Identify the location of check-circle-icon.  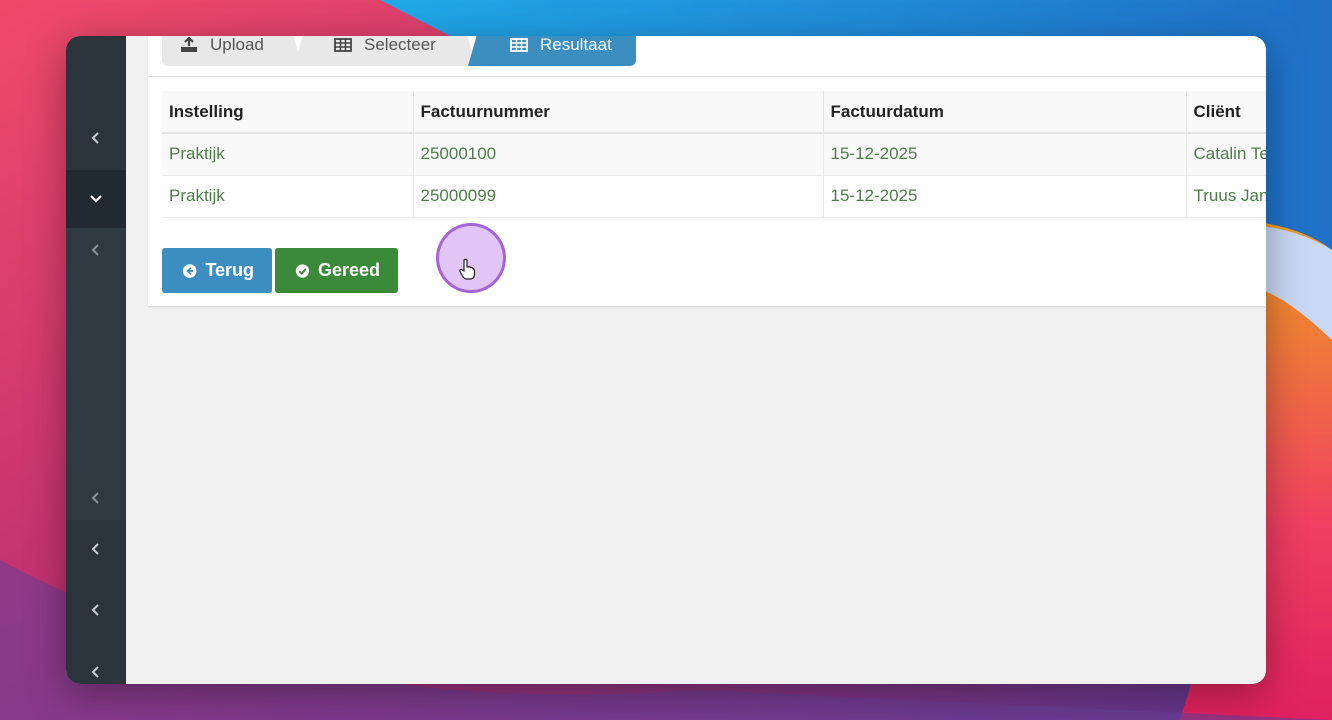
(302, 270).